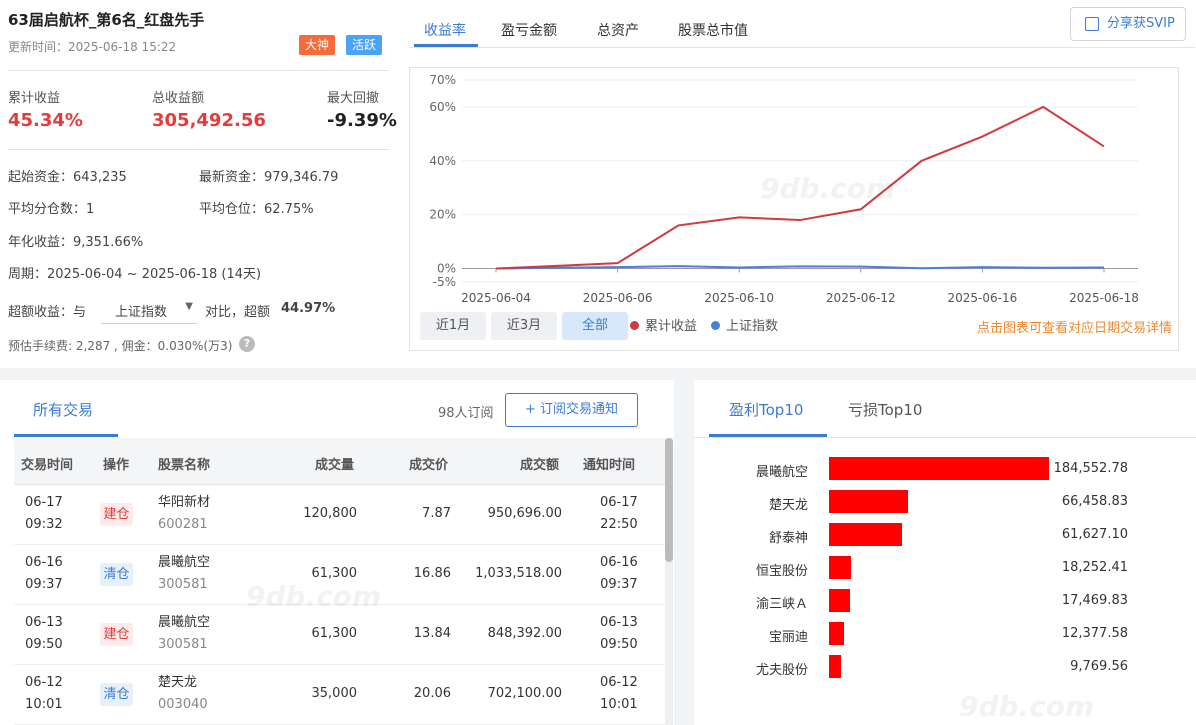  What do you see at coordinates (44, 513) in the screenshot?
I see `trade-time: 06-17 09:32` at bounding box center [44, 513].